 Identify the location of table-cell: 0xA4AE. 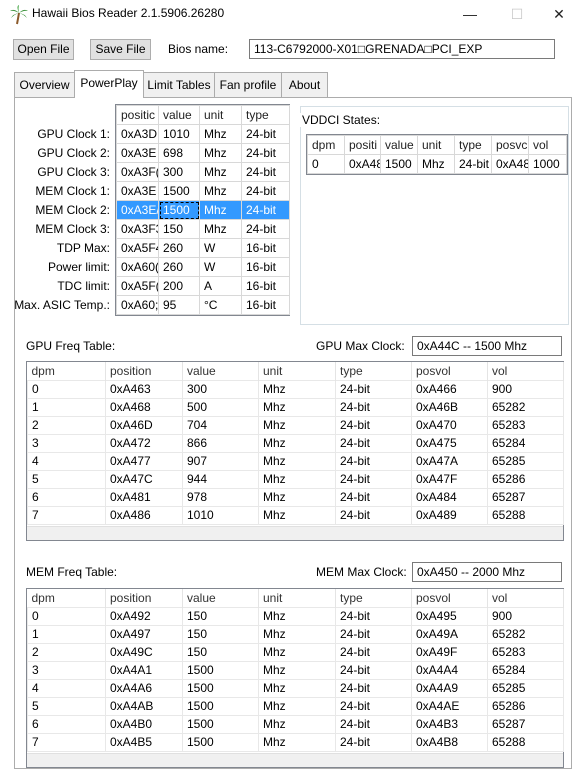
(449, 706).